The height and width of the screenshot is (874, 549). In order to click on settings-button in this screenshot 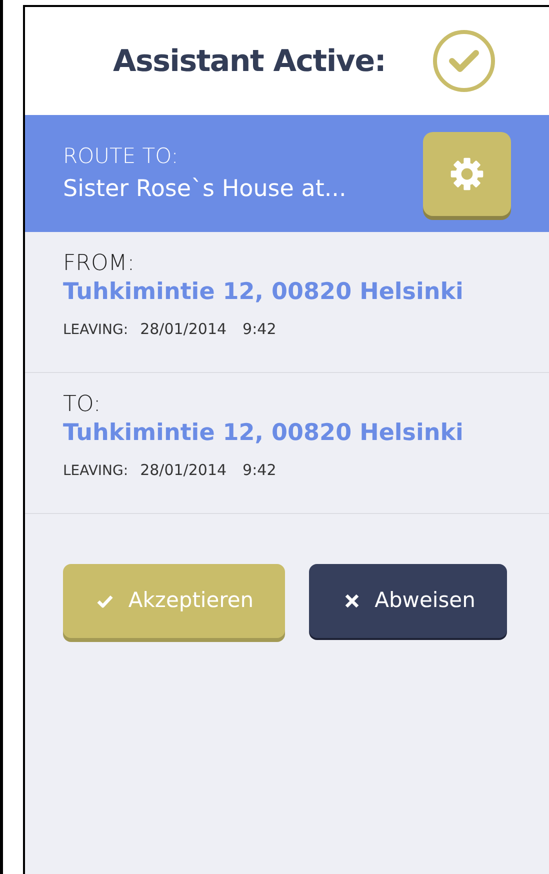, I will do `click(467, 174)`.